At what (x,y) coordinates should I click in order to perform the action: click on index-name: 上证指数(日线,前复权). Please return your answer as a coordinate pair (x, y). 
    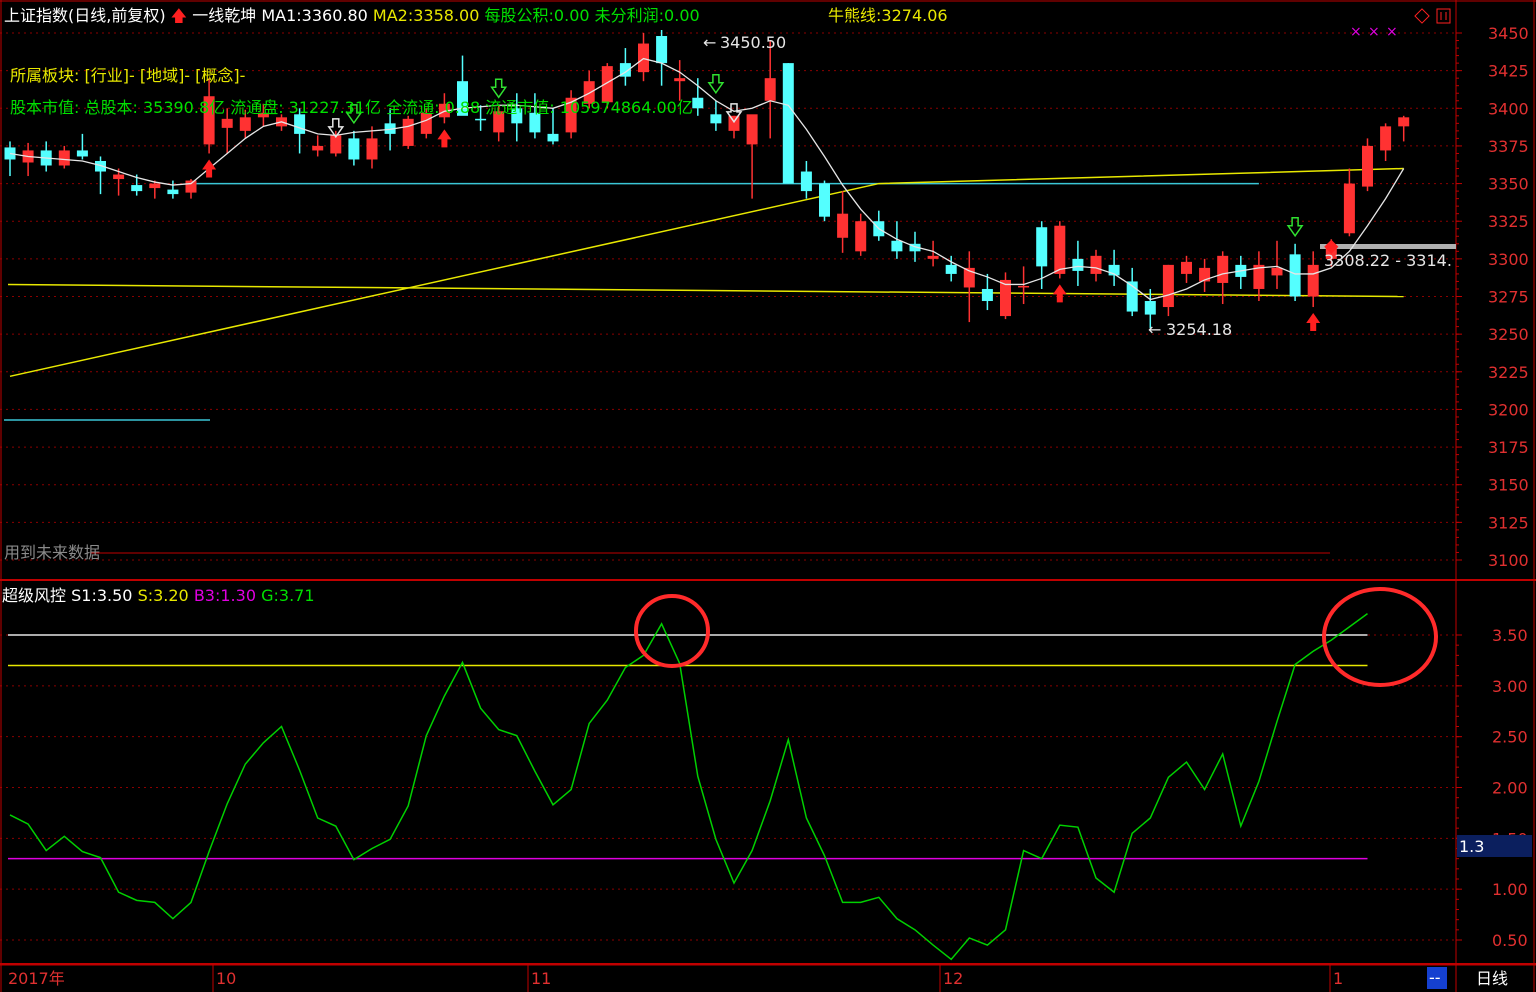
    Looking at the image, I should click on (85, 15).